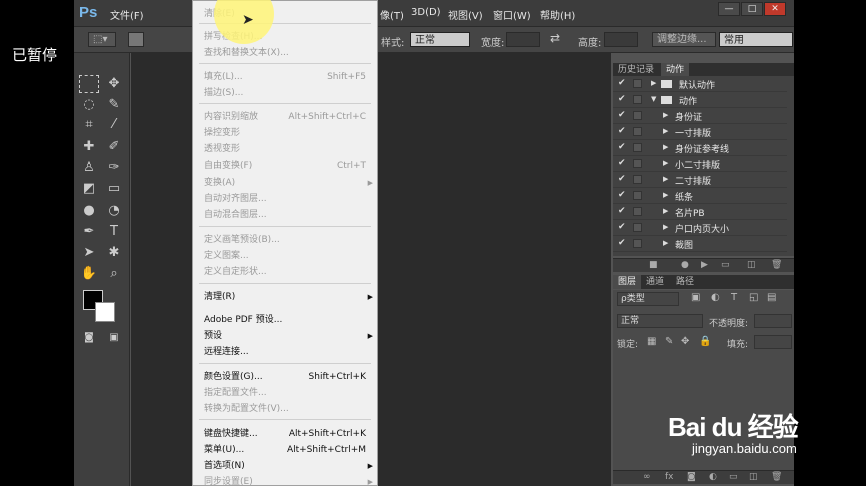 This screenshot has height=486, width=866. What do you see at coordinates (285, 297) in the screenshot?
I see `menu-item: 清理(R) ▶` at bounding box center [285, 297].